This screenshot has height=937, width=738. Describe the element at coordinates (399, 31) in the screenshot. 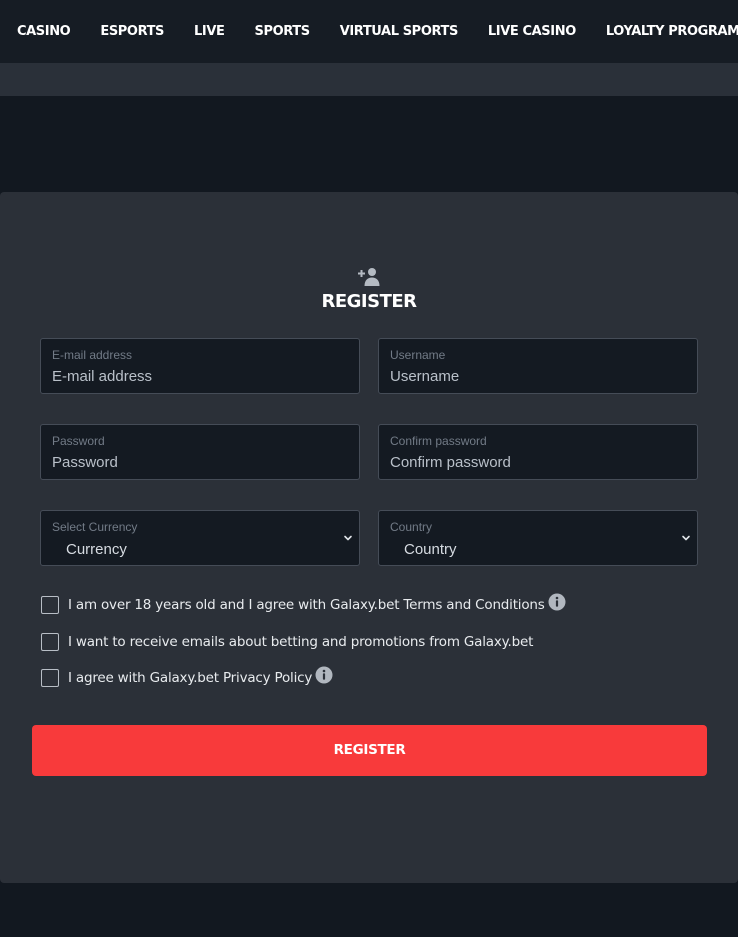

I see `nav-item-virtual-sports: VIRTUAL SPORTS` at that location.